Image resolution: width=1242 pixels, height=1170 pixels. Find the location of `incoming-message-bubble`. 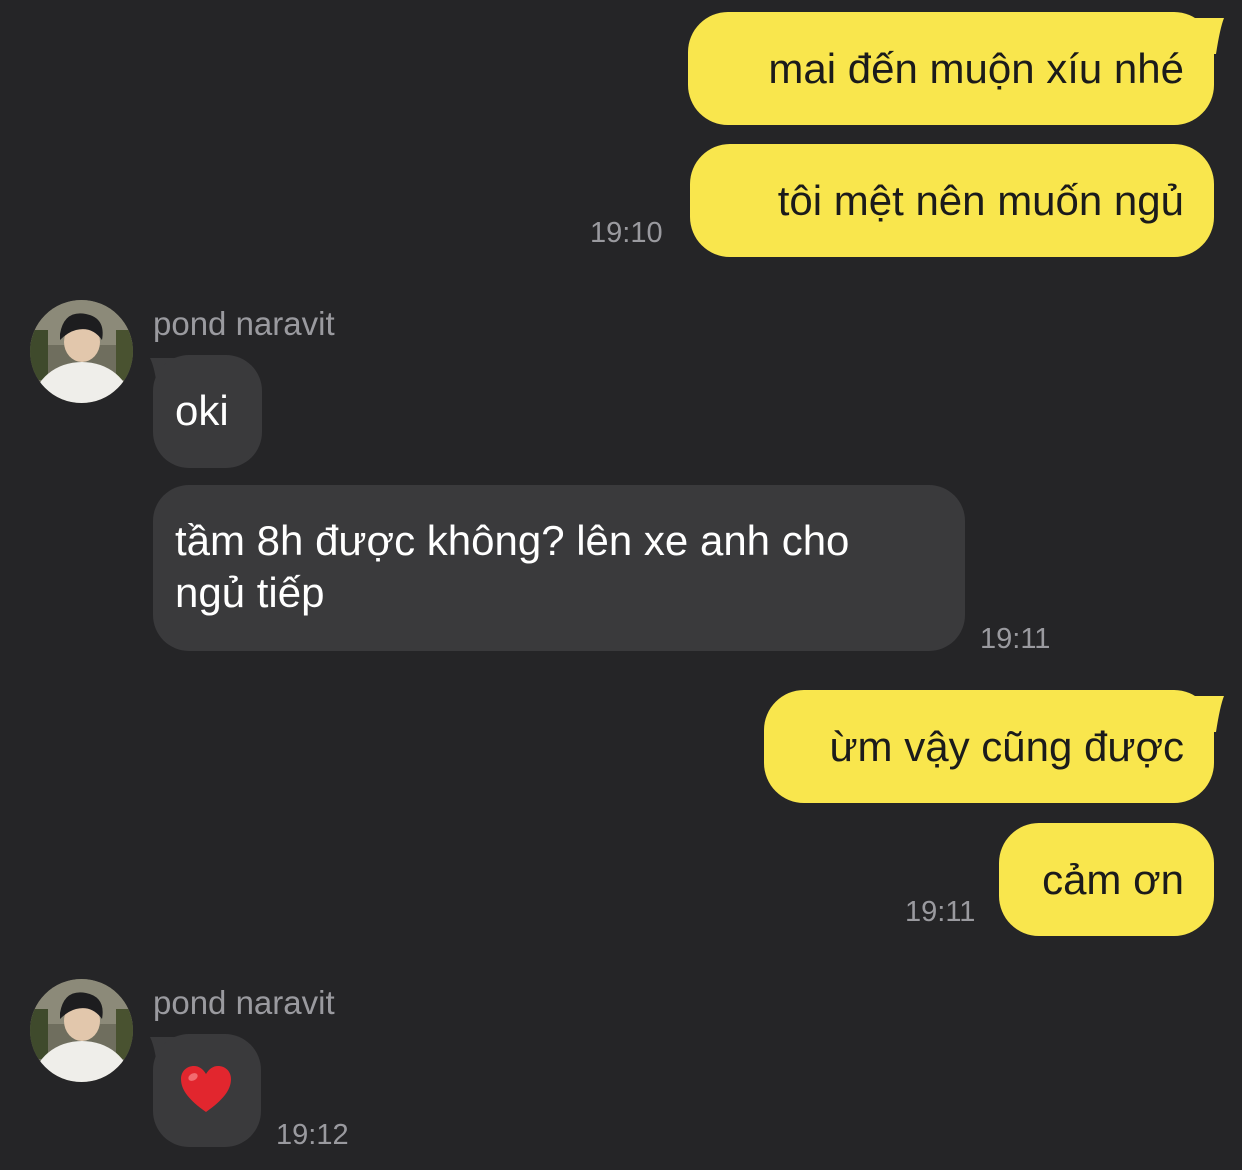

incoming-message-bubble is located at coordinates (207, 1090).